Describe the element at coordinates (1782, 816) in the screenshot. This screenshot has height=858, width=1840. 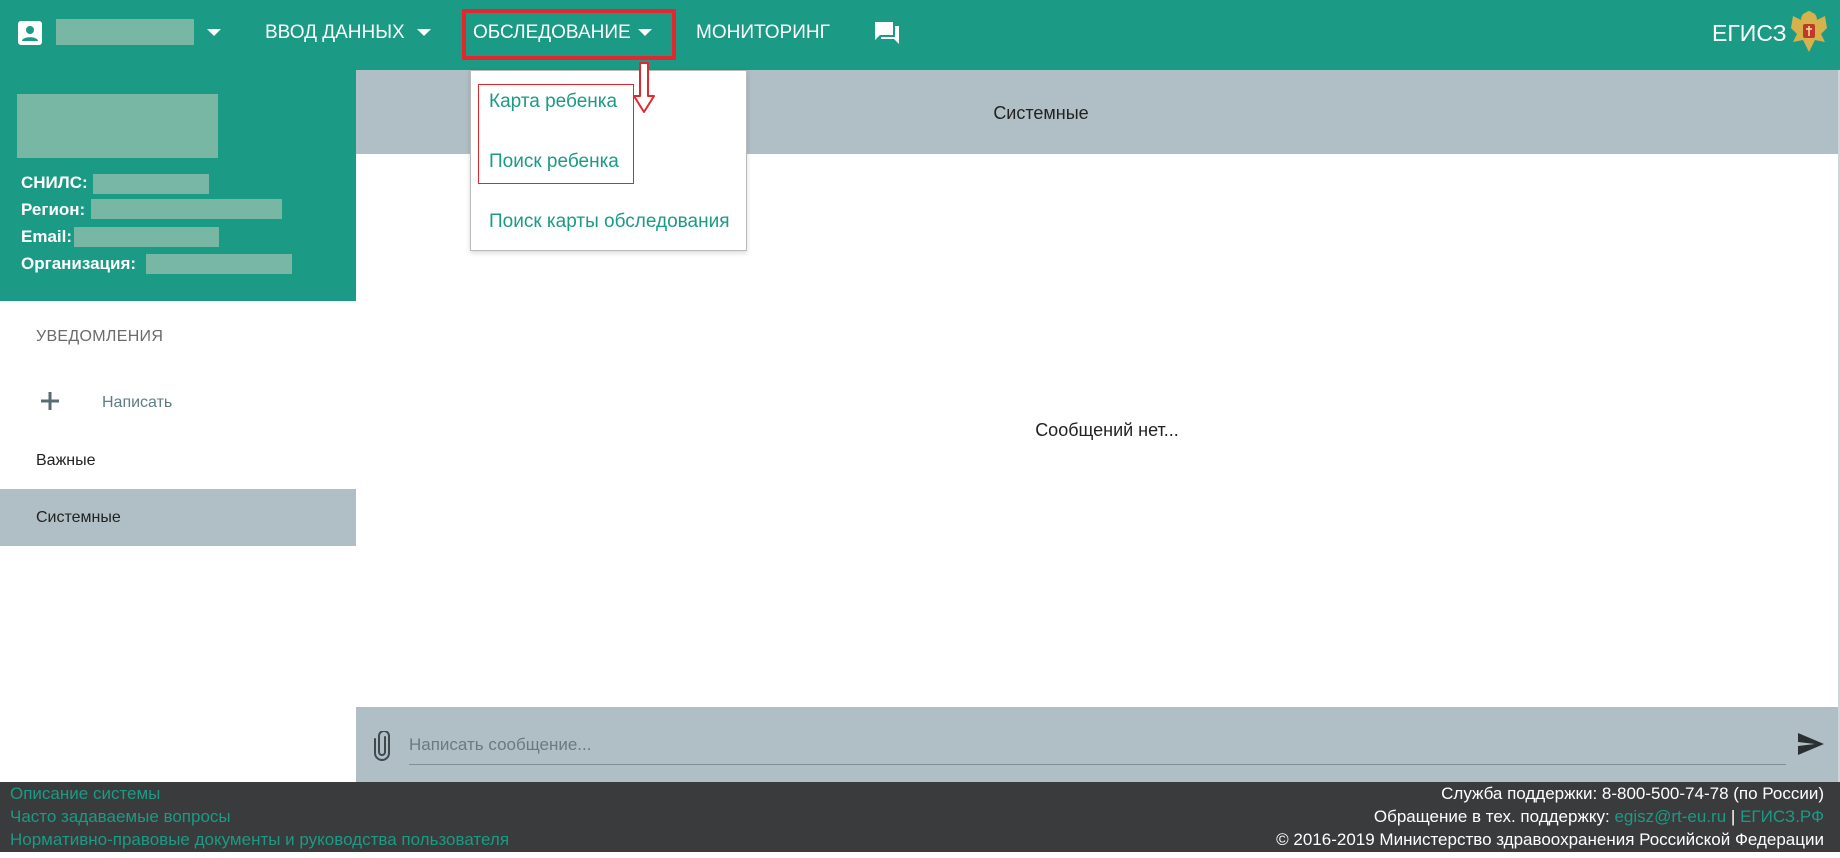
I see `egisz-site-link: ЕГИСЗ.РФ` at that location.